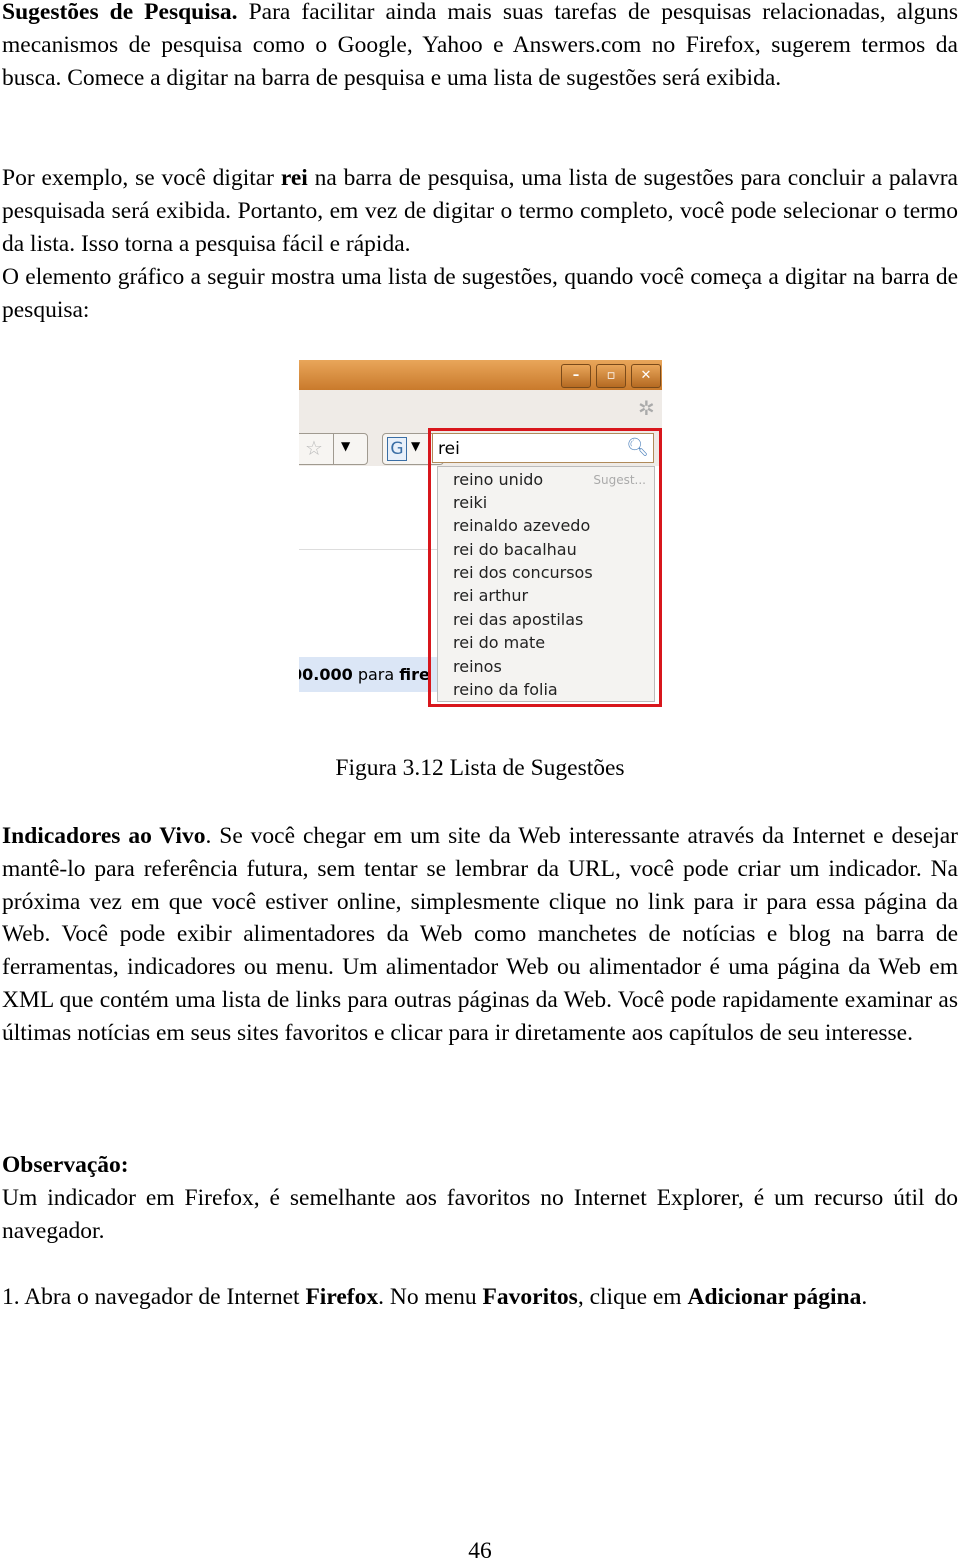  I want to click on term: Adicionar página, so click(774, 1297).